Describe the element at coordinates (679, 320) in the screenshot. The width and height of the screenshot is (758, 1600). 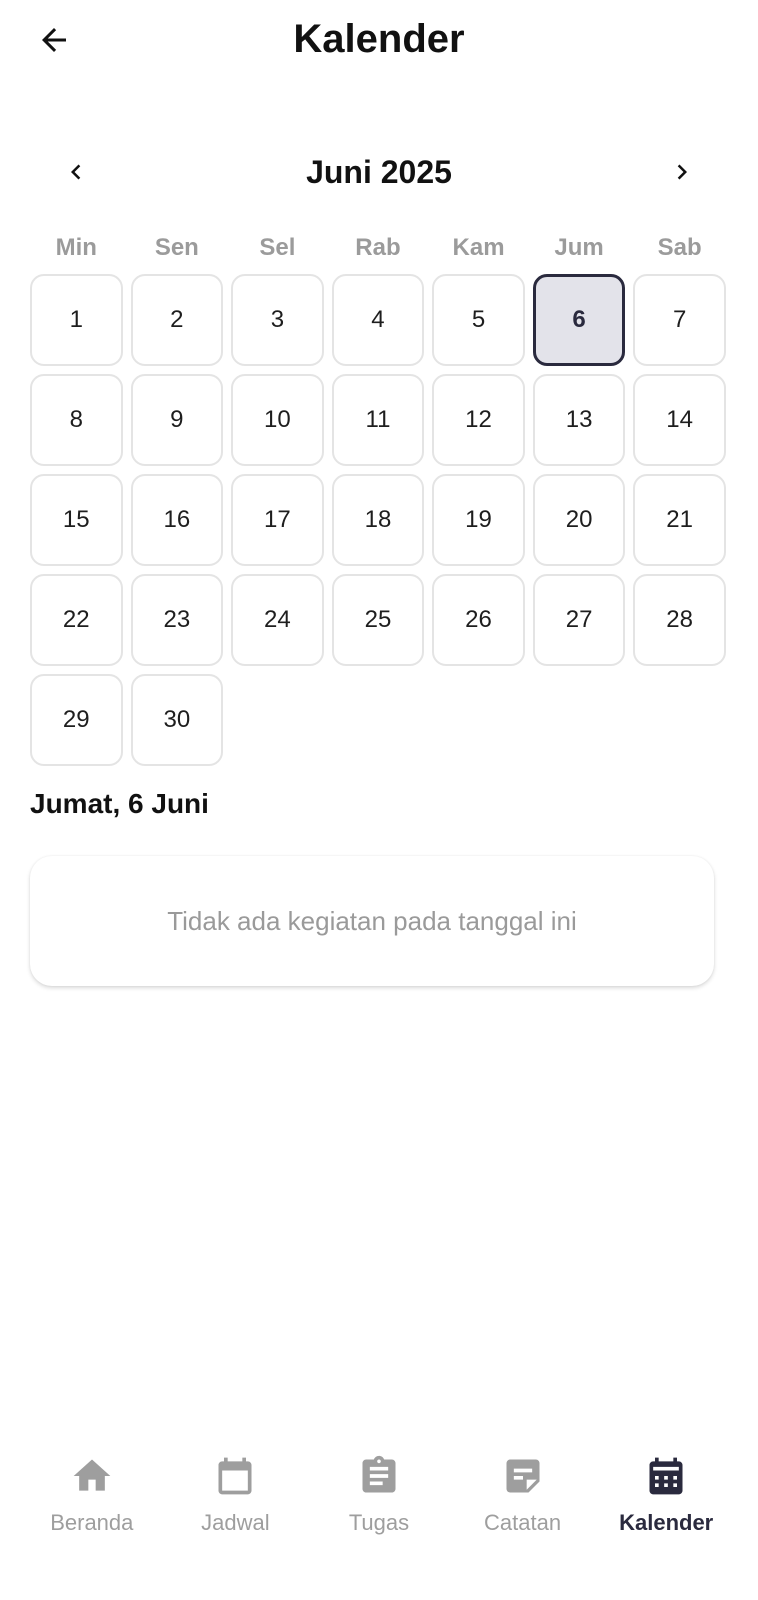
I see `day-cell: 7` at that location.